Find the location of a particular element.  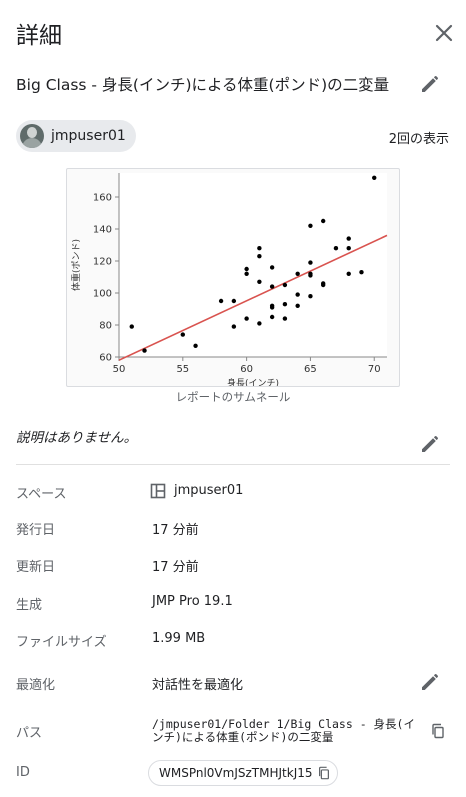

thumbnail-caption: レポートのサムネール is located at coordinates (233, 397).